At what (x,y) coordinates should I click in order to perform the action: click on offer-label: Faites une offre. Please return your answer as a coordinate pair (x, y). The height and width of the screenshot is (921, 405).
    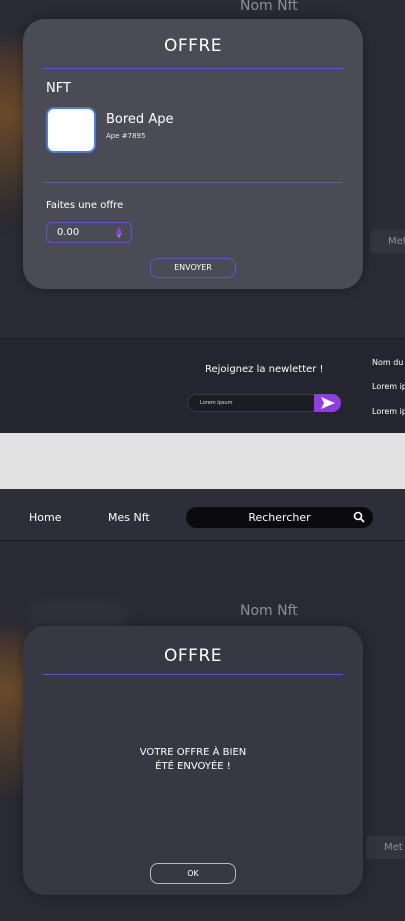
    Looking at the image, I should click on (85, 205).